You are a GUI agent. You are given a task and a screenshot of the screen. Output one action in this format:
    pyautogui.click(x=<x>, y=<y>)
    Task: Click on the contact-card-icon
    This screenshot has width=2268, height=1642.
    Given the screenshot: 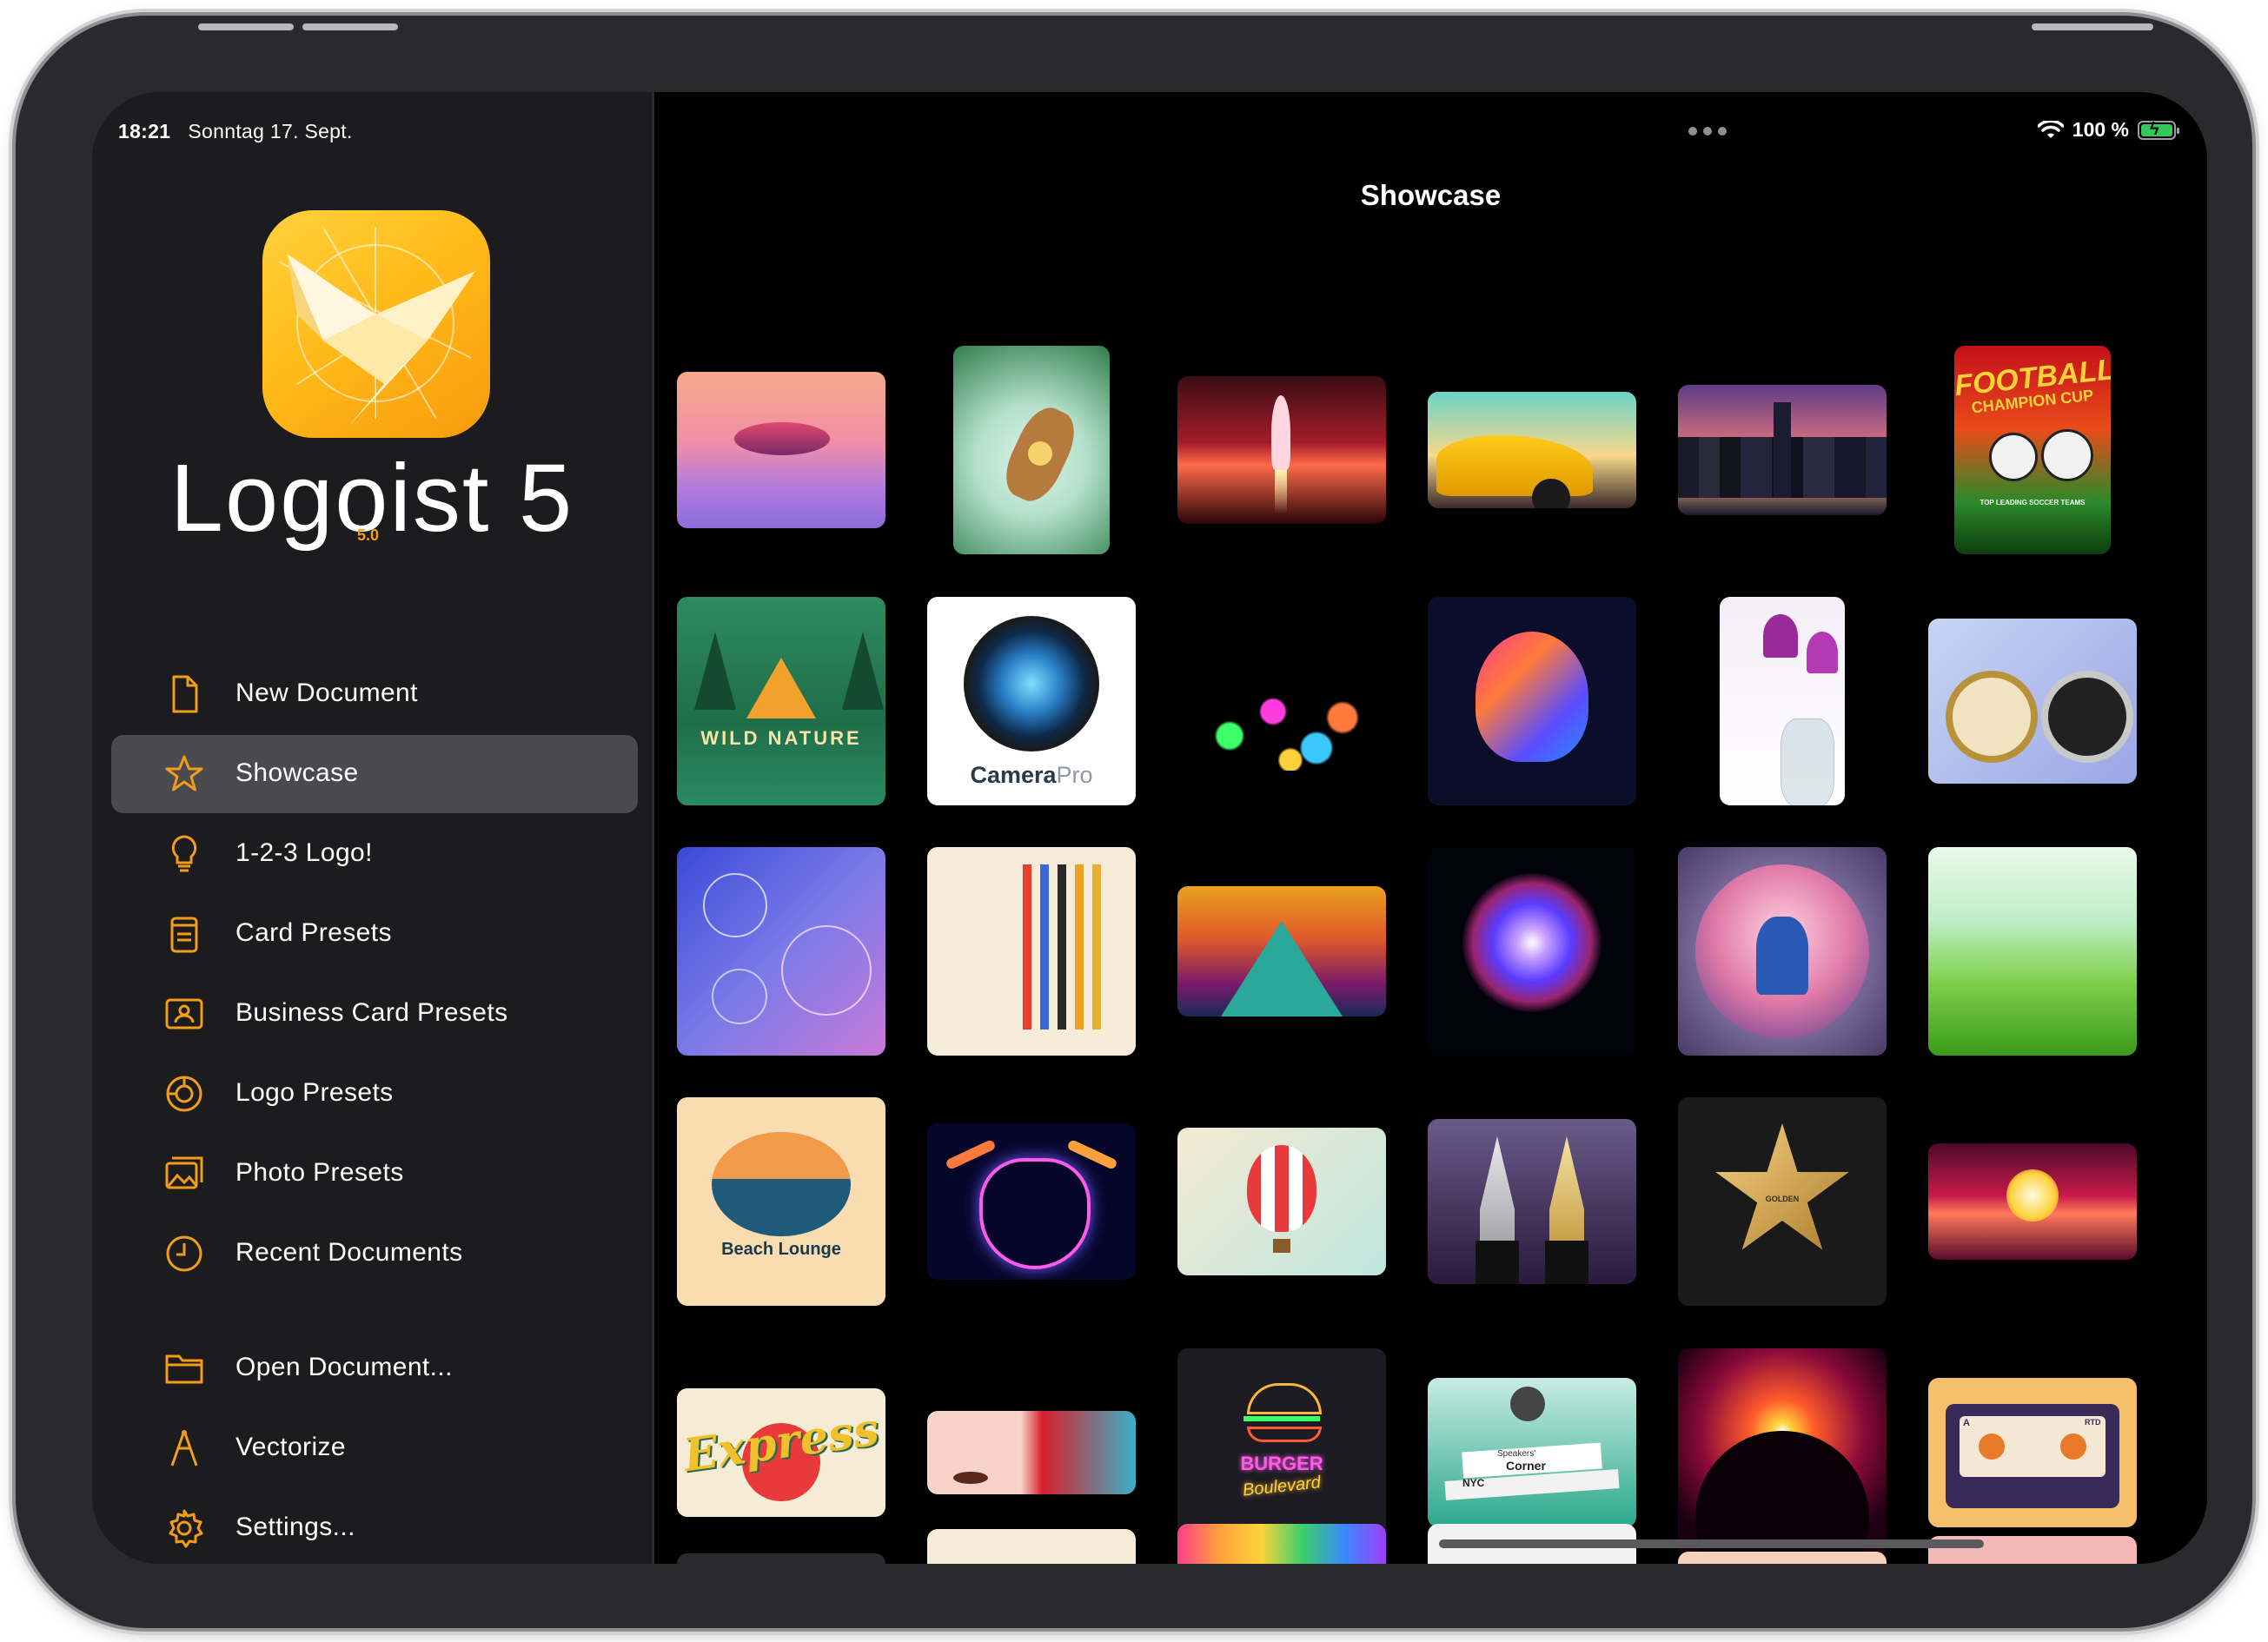 What is the action you would take?
    pyautogui.click(x=184, y=1014)
    